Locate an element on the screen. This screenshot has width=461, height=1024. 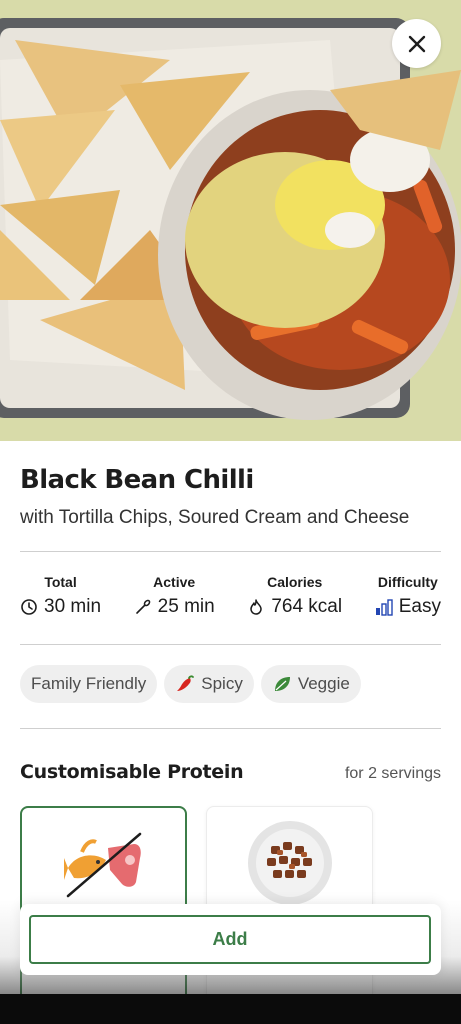
stat-value: 25 min is located at coordinates (186, 606).